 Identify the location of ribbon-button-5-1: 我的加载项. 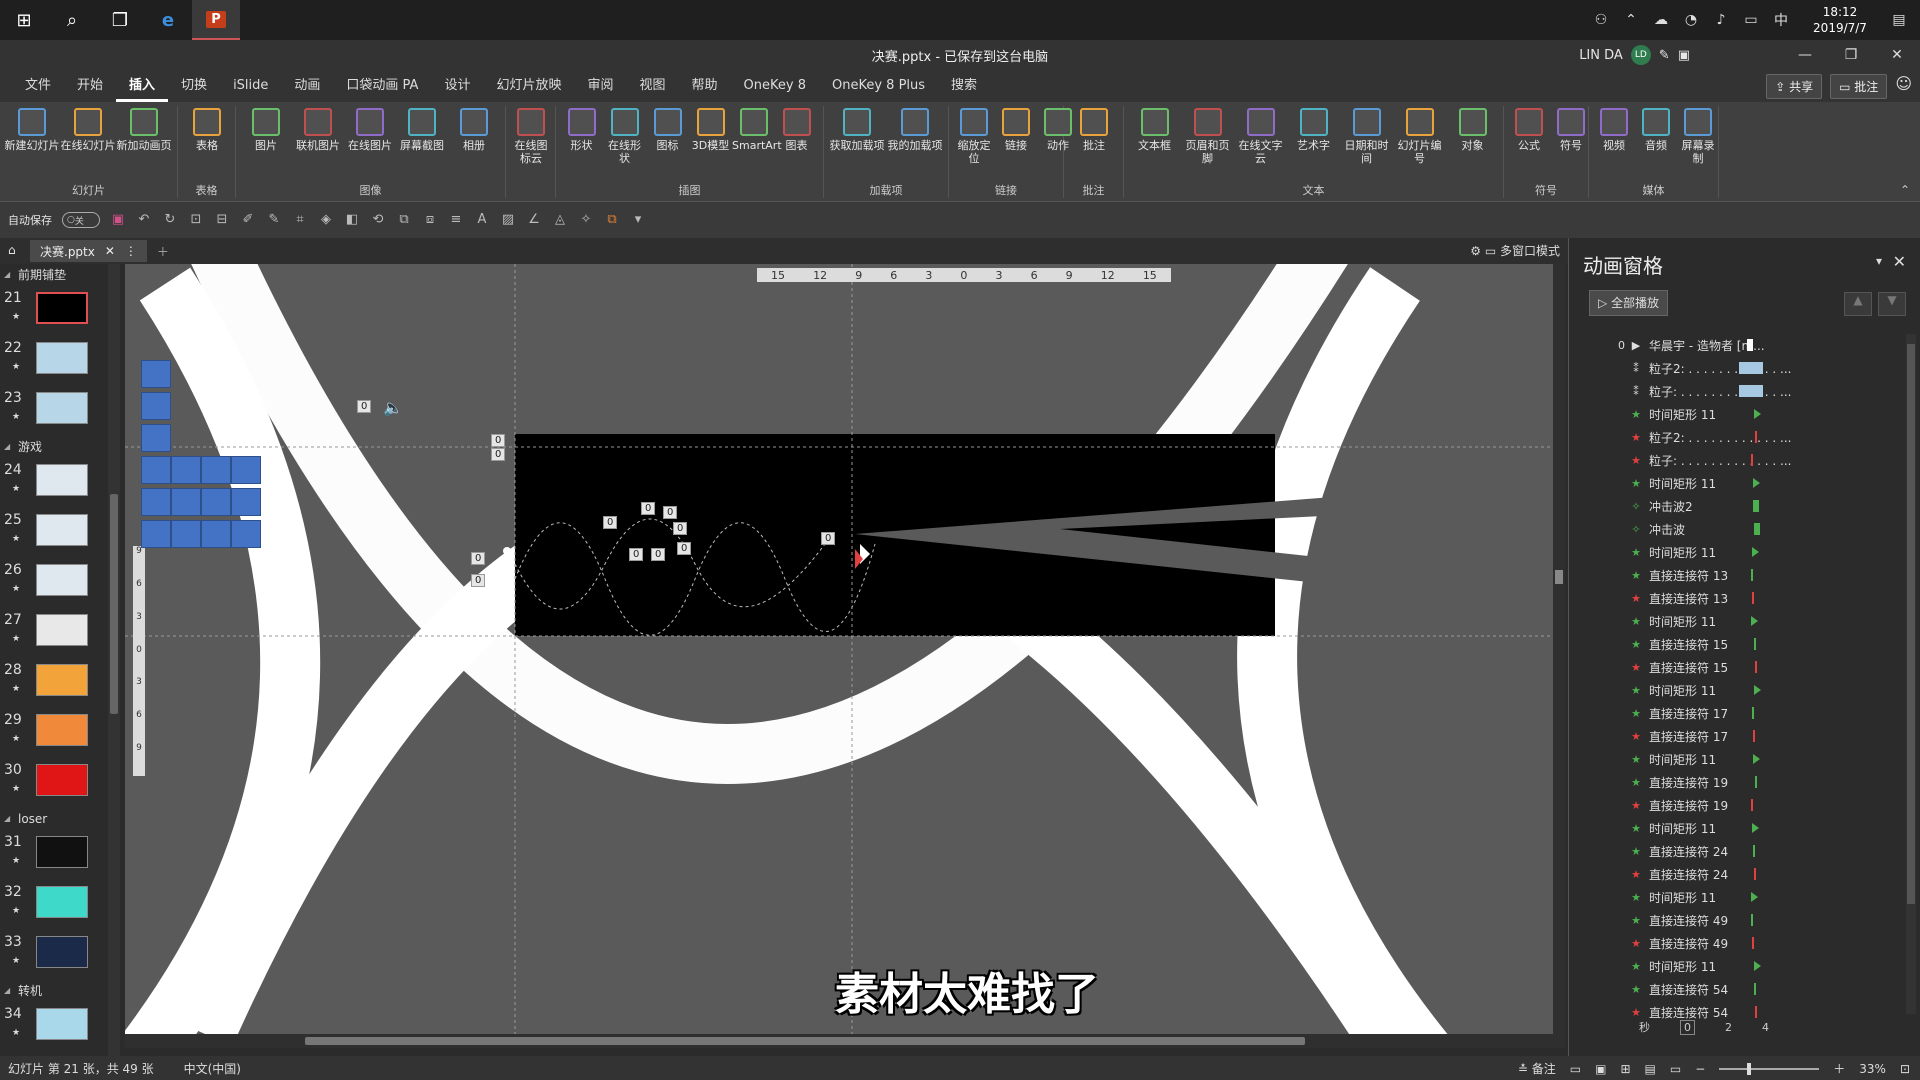
(915, 130).